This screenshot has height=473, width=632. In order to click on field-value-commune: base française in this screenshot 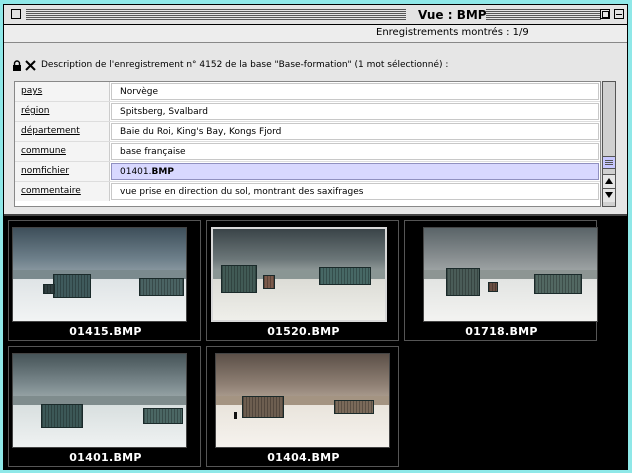, I will do `click(355, 151)`.